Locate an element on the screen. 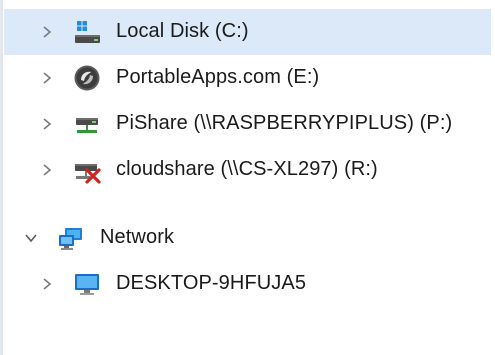 Image resolution: width=495 pixels, height=355 pixels. tree-item-label: Network is located at coordinates (137, 237).